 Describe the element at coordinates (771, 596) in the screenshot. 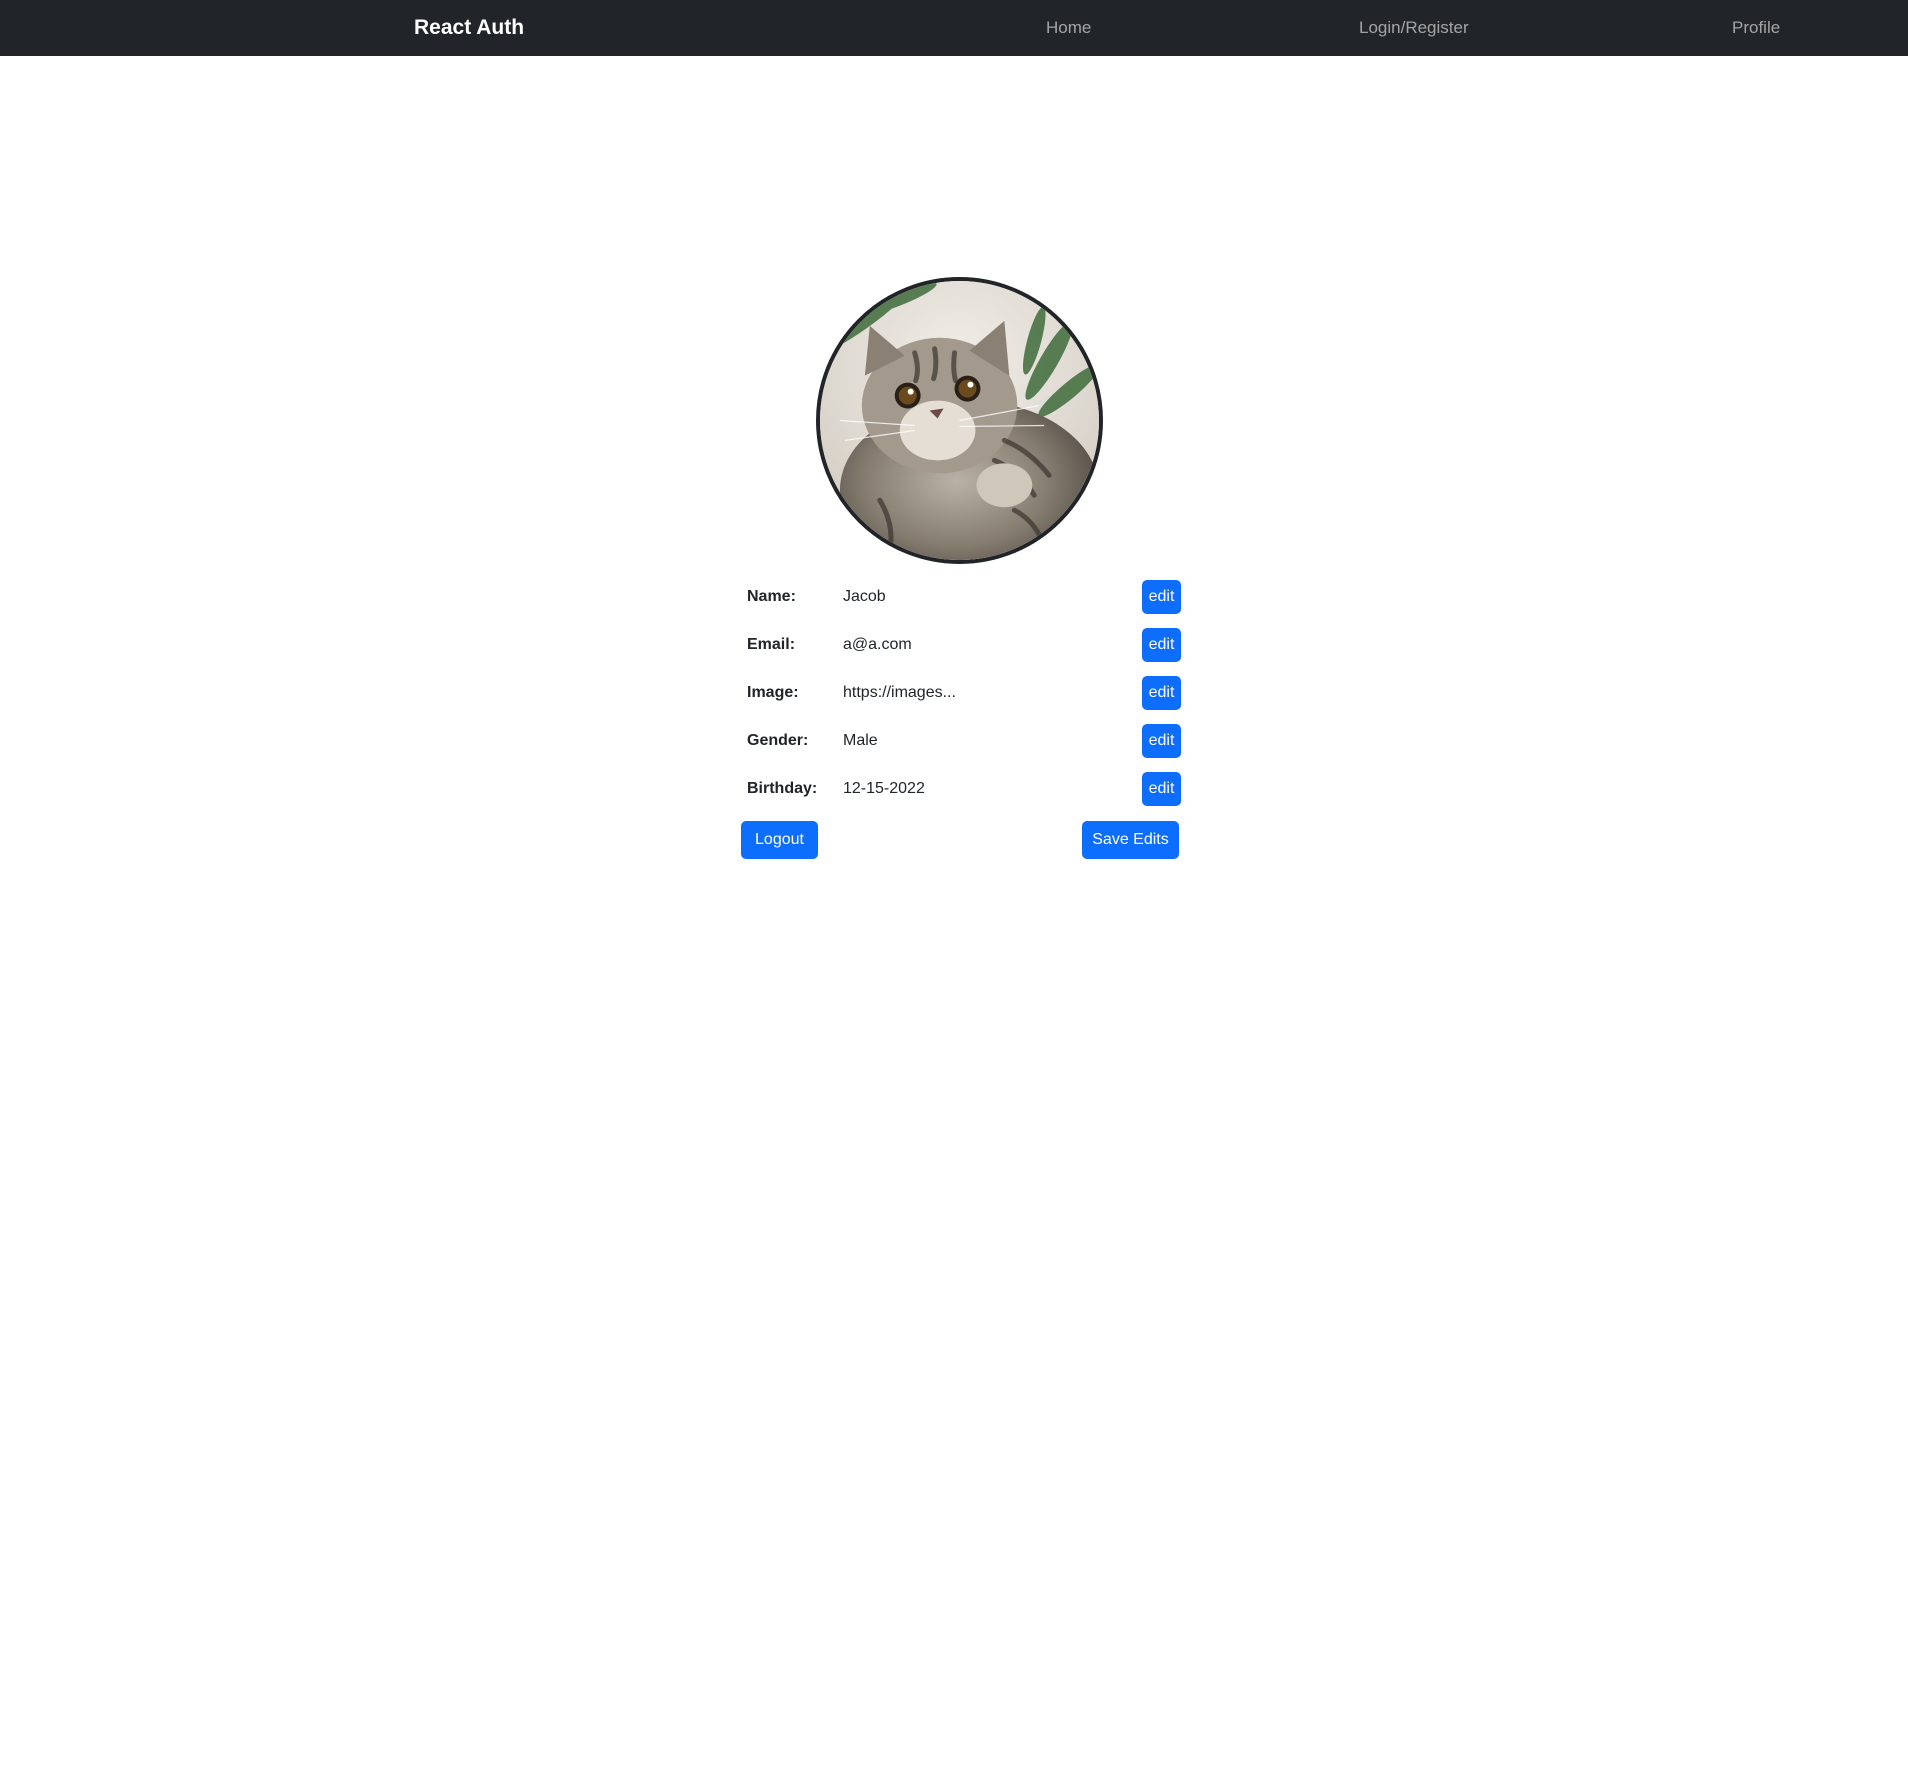

I see `name-label: Name:` at that location.